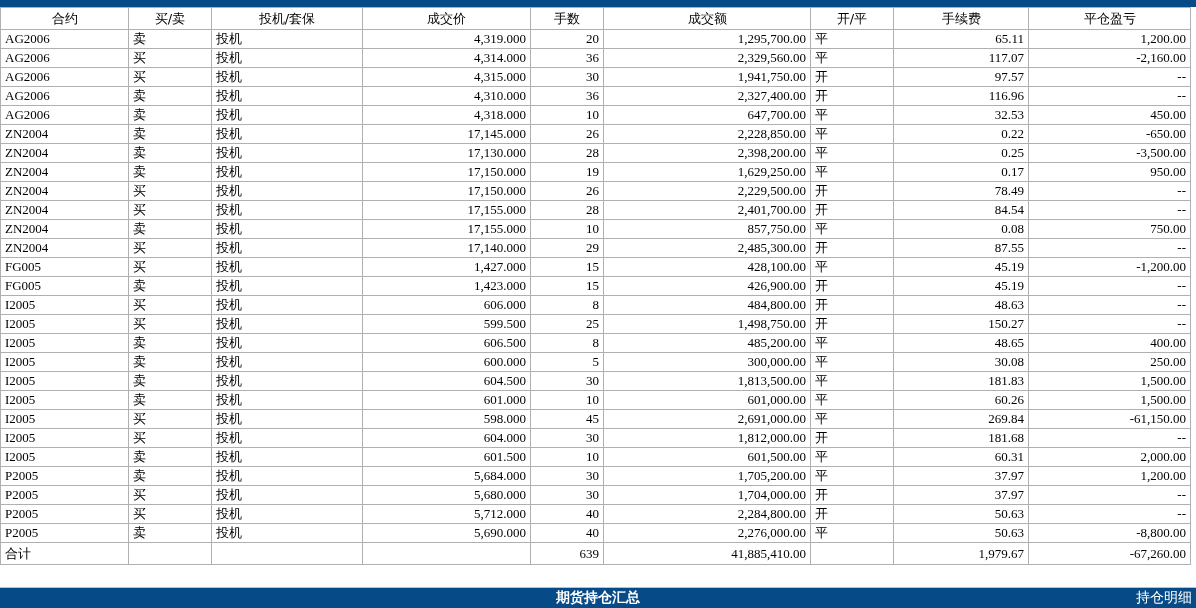 The width and height of the screenshot is (1196, 608). I want to click on table-cell: 1,812,000.00, so click(707, 438).